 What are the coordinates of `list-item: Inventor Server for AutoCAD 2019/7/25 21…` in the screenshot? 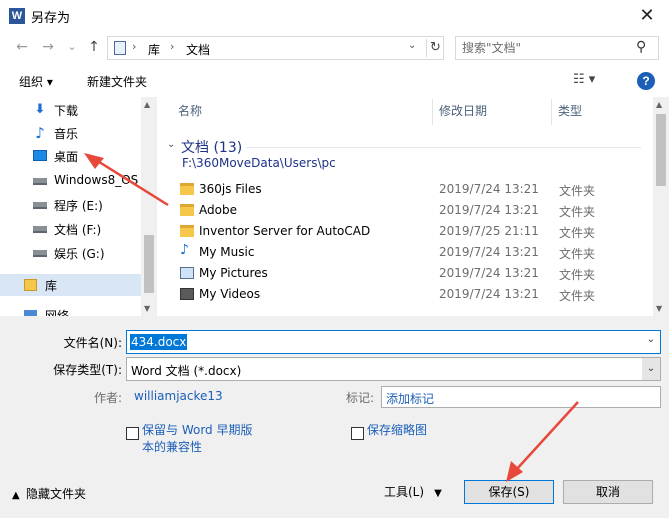 It's located at (415, 231).